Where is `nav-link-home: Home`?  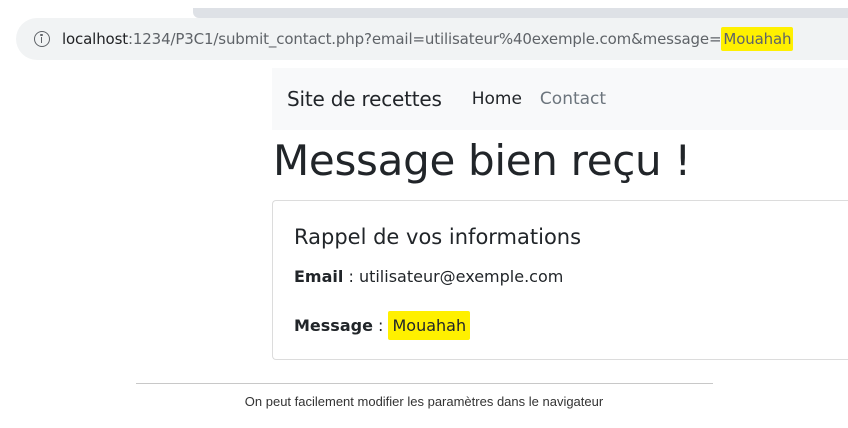 nav-link-home: Home is located at coordinates (497, 99).